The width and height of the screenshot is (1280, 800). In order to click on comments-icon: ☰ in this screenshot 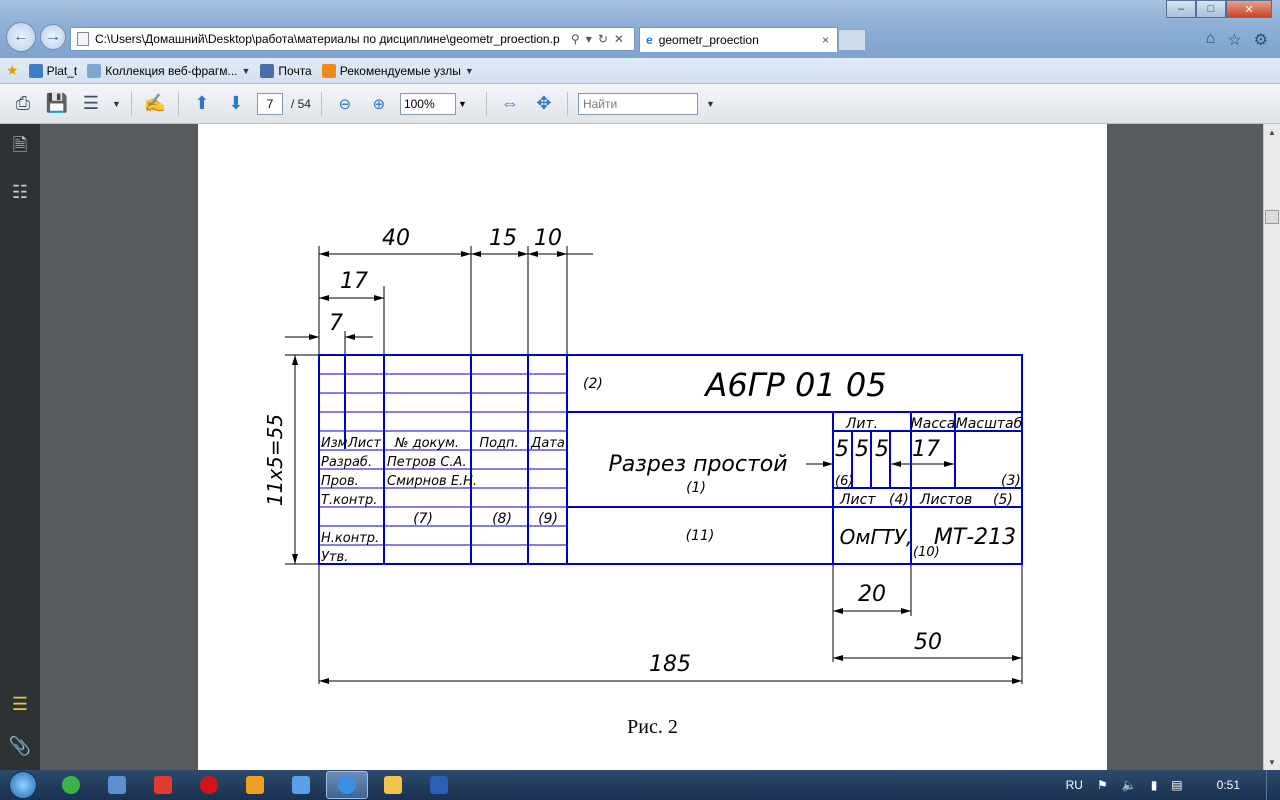, I will do `click(20, 704)`.